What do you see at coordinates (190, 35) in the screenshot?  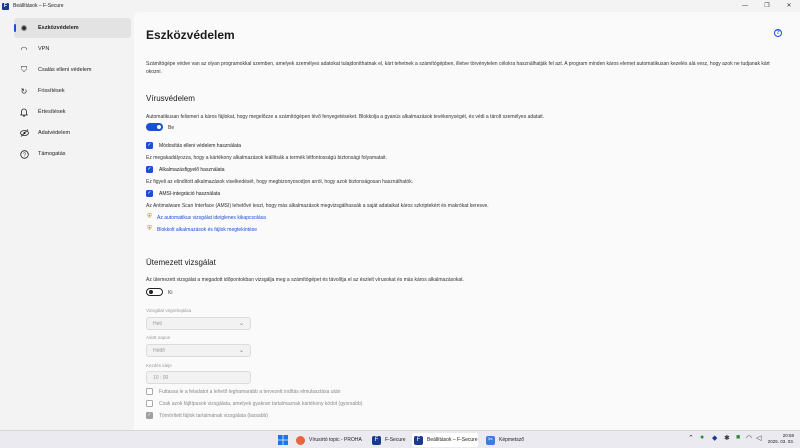 I see `page-title: Eszközvédelem` at bounding box center [190, 35].